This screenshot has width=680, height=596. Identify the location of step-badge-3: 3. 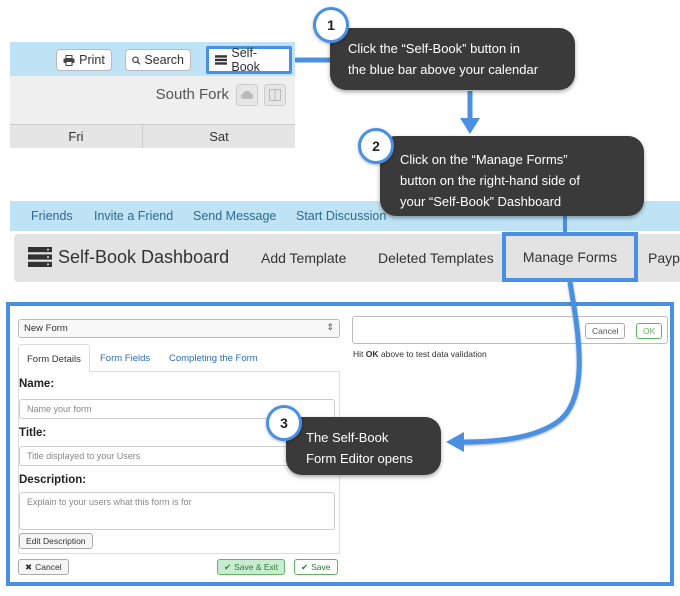
(284, 423).